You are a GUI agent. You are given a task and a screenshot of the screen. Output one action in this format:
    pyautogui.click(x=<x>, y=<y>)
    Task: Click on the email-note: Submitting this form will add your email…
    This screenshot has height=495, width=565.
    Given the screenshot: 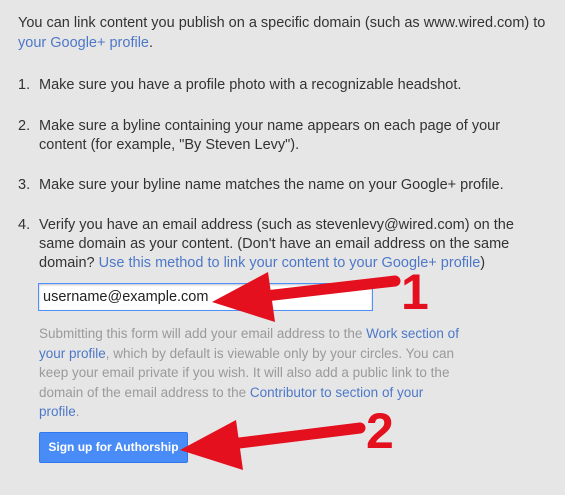 What is the action you would take?
    pyautogui.click(x=249, y=373)
    